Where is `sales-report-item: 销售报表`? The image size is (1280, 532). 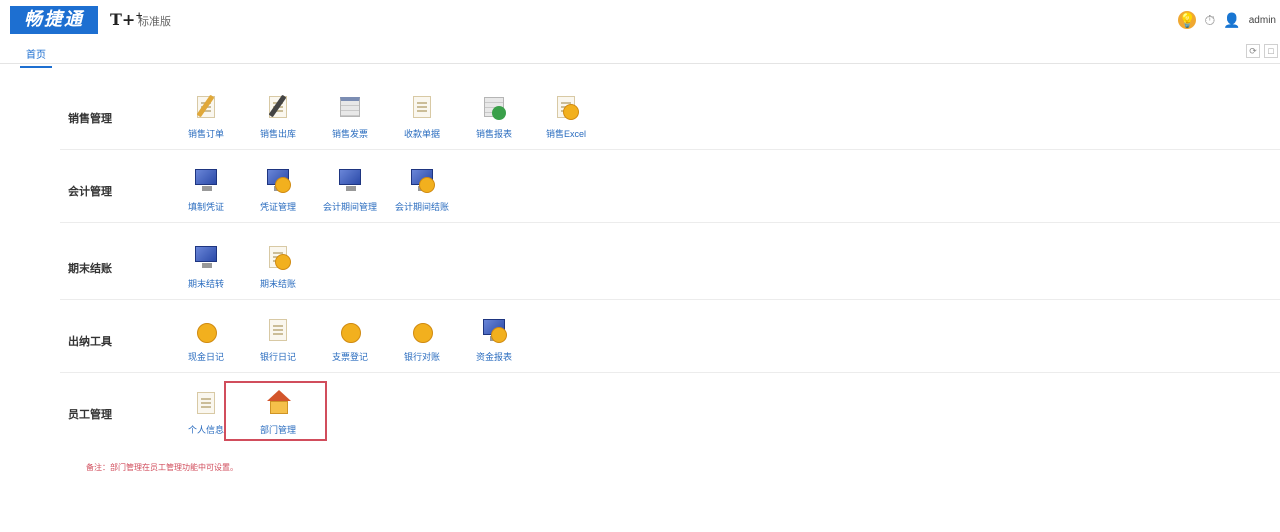 sales-report-item: 销售报表 is located at coordinates (494, 120).